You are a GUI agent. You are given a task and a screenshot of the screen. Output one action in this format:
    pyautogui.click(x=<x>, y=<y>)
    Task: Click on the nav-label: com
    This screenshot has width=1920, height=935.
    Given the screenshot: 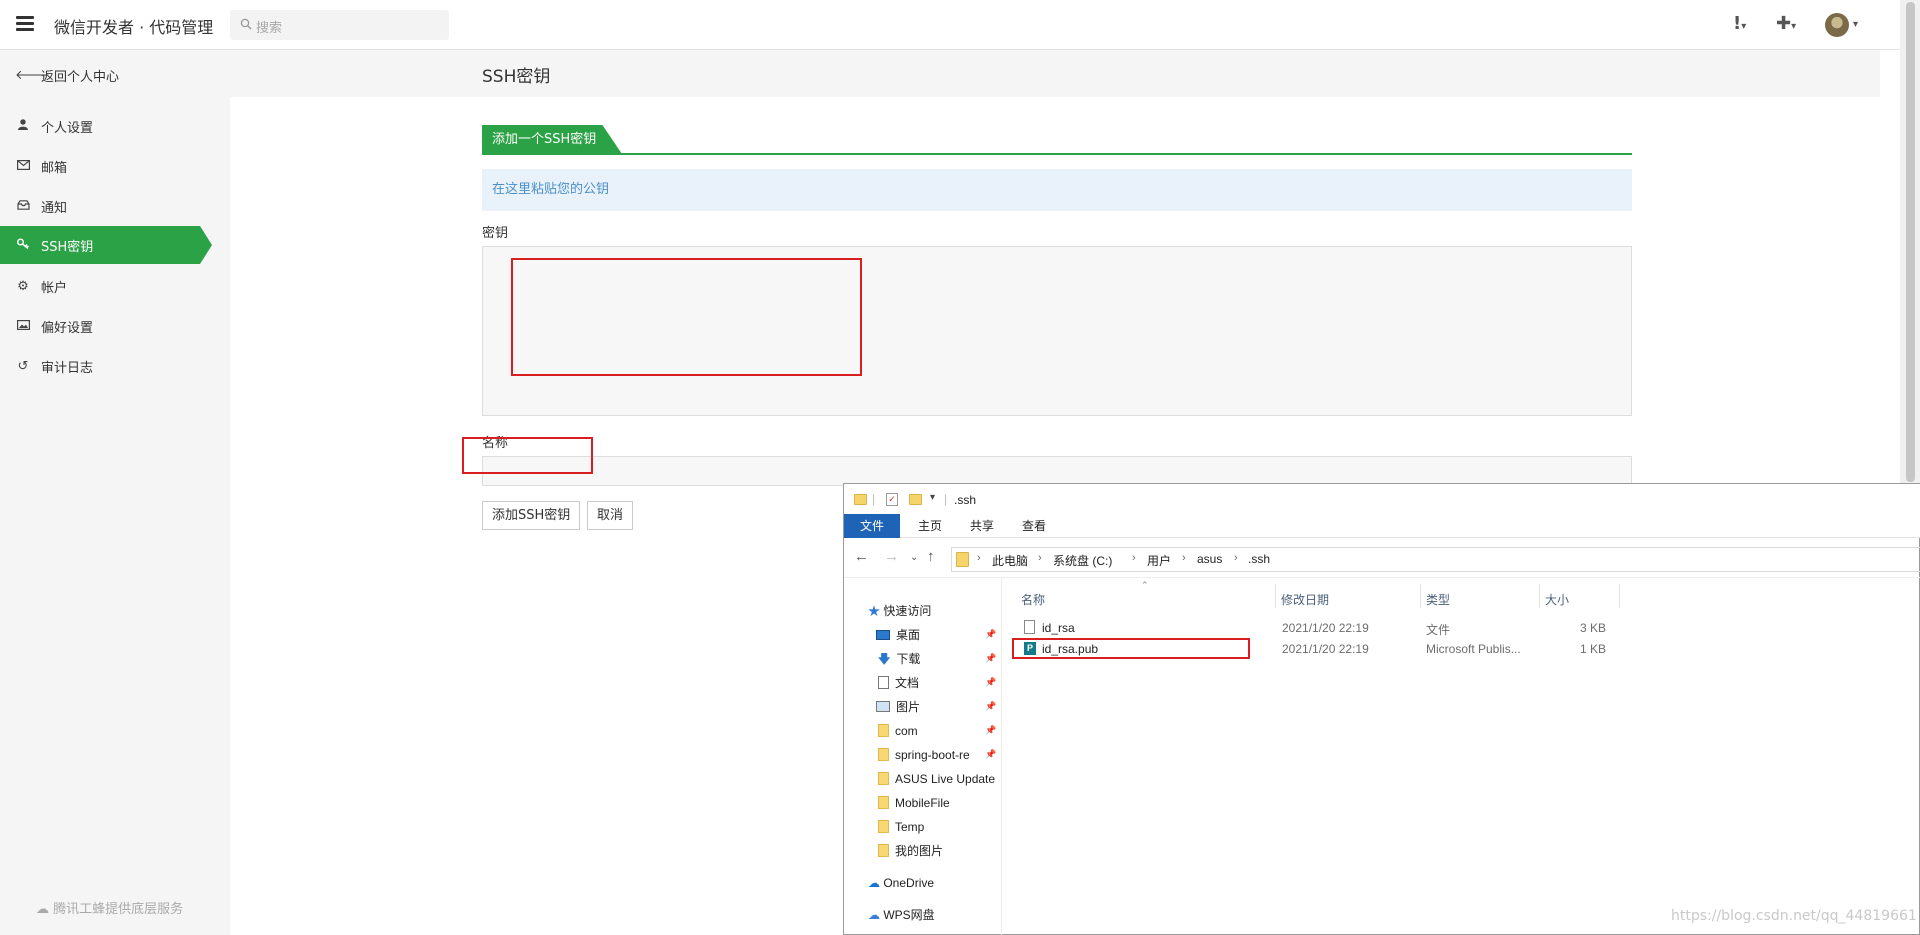 What is the action you would take?
    pyautogui.click(x=906, y=731)
    